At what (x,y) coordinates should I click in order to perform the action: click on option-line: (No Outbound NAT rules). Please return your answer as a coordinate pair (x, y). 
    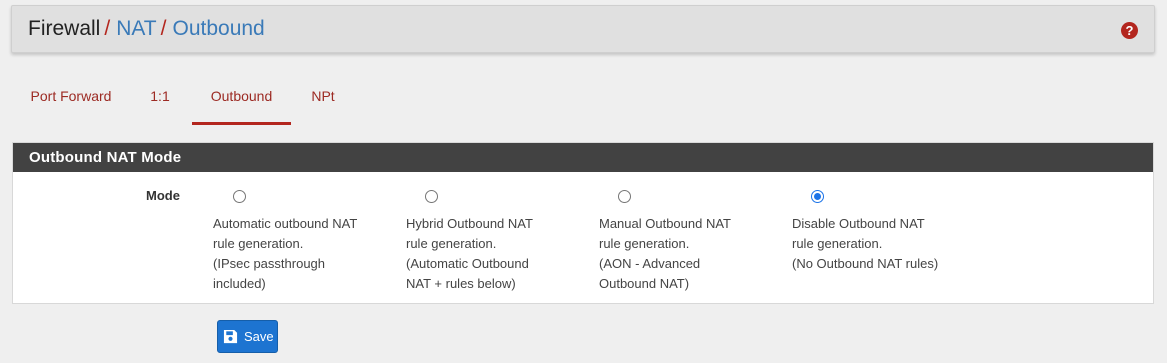
    Looking at the image, I should click on (865, 263).